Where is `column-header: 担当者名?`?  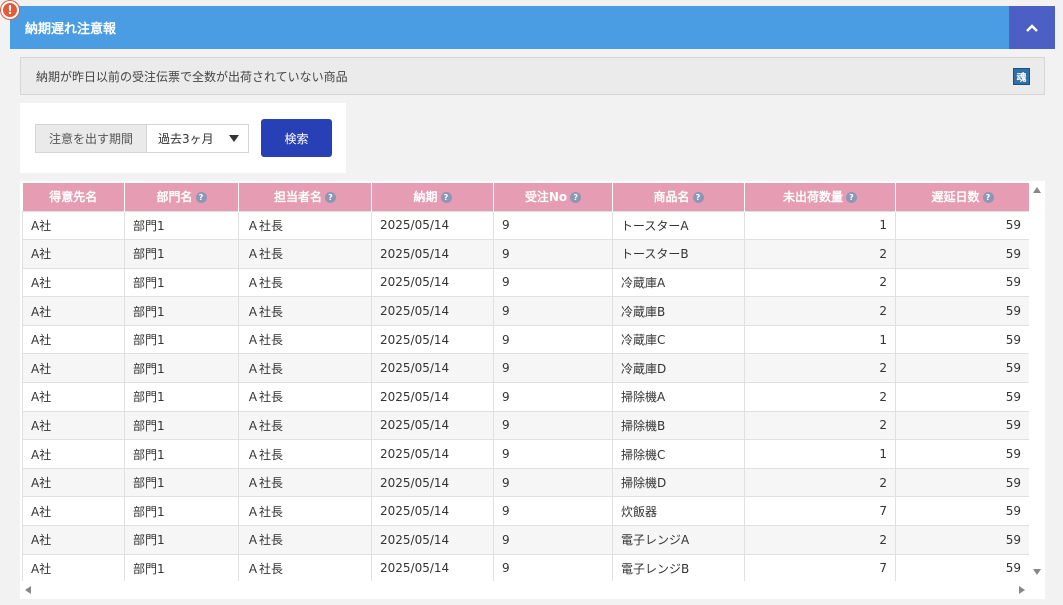
column-header: 担当者名? is located at coordinates (305, 197).